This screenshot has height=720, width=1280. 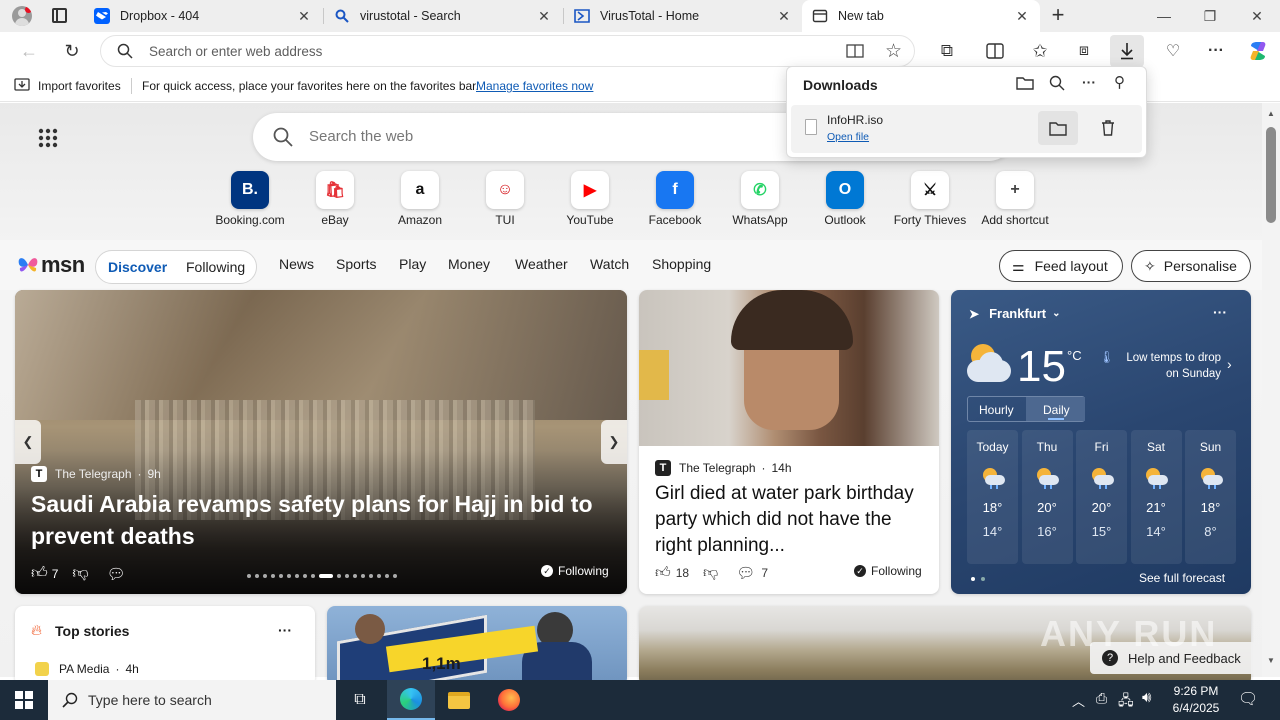 What do you see at coordinates (1101, 497) in the screenshot?
I see `forecast-day-fri: Fri 20° 15°` at bounding box center [1101, 497].